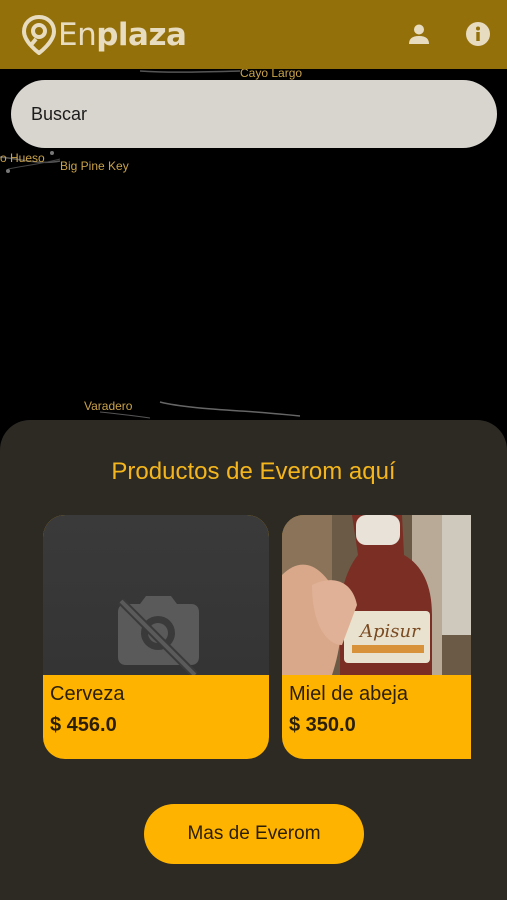  Describe the element at coordinates (348, 694) in the screenshot. I see `product-name: Miel de abeja` at that location.